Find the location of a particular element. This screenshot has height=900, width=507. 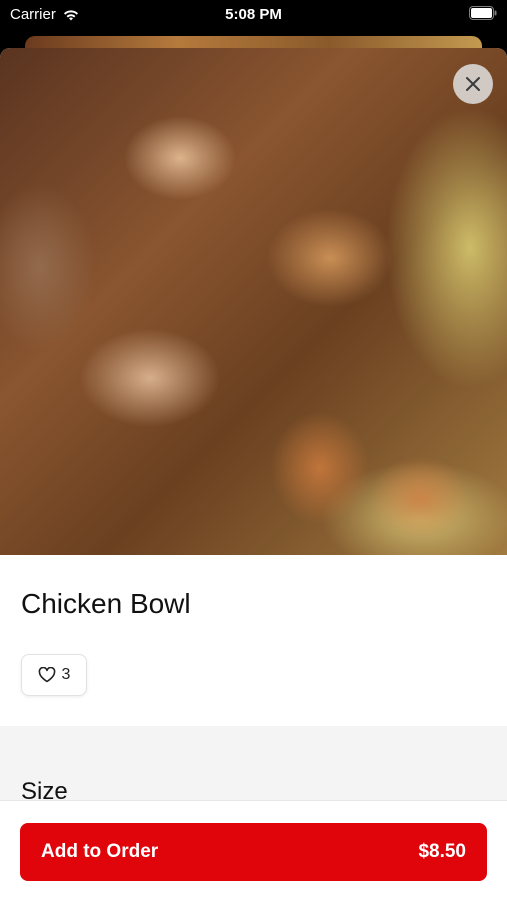

add-to-order-label: Add to Order is located at coordinates (100, 851).